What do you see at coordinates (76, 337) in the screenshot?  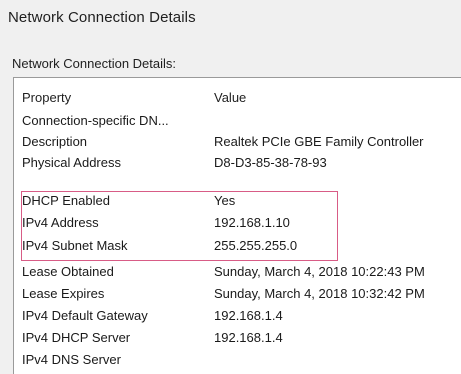 I see `property-cell: IPv4 DHCP Server` at bounding box center [76, 337].